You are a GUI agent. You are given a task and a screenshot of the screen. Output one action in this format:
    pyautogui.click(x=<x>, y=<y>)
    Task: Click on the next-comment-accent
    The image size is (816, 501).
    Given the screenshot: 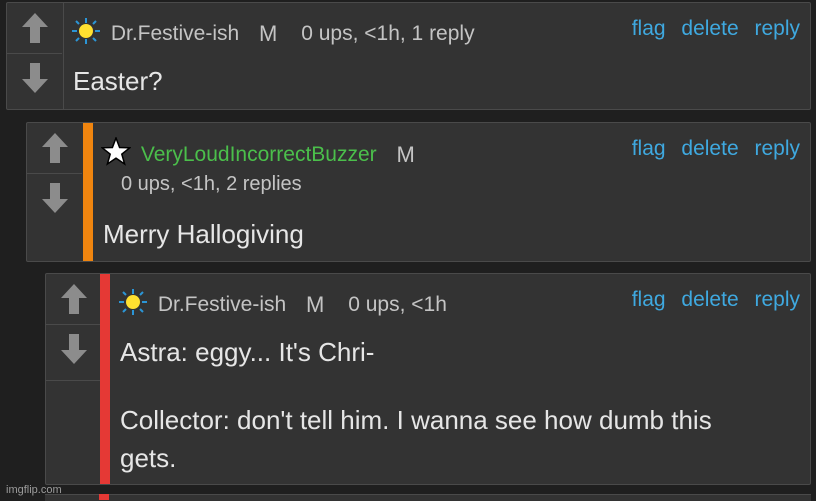 What is the action you would take?
    pyautogui.click(x=104, y=497)
    